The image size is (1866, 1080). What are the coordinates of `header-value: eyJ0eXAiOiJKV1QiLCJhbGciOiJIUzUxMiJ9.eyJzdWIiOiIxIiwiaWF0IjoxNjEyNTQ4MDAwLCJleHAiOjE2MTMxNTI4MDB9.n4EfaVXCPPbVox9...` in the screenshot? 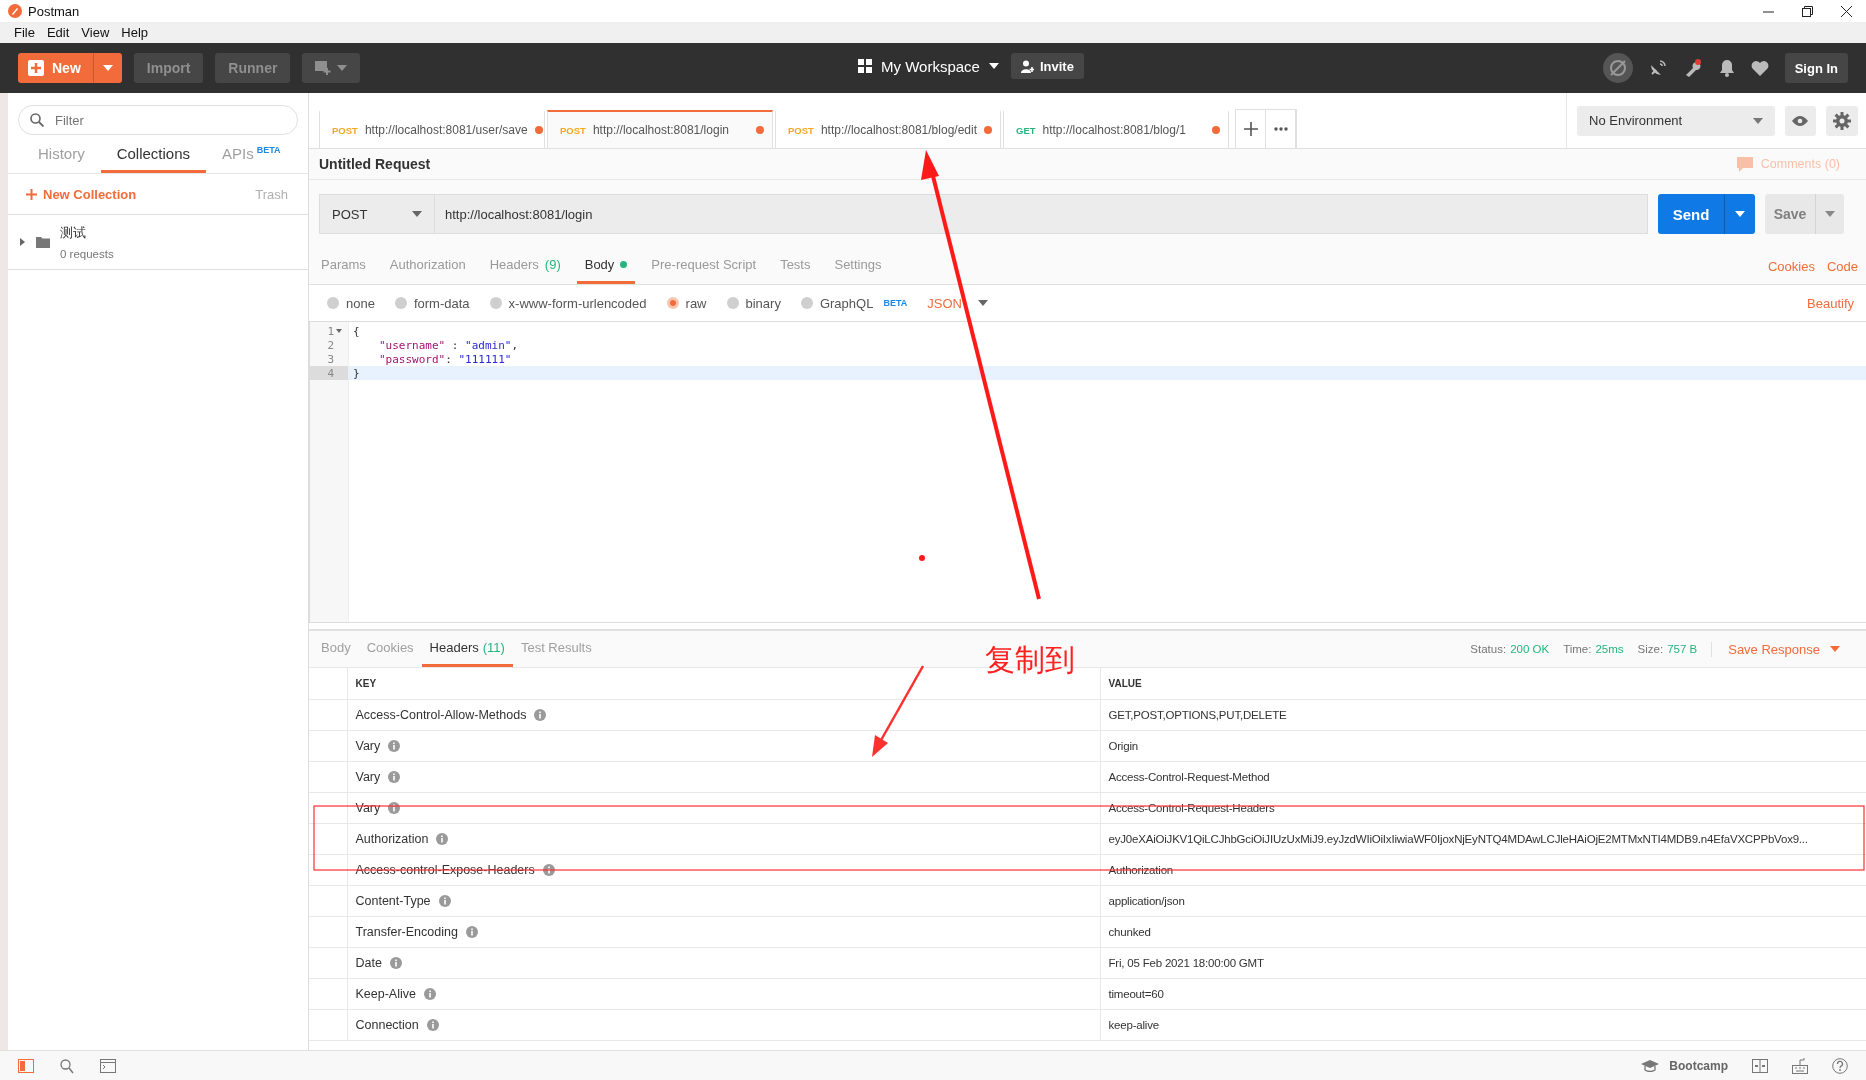 It's located at (1458, 839).